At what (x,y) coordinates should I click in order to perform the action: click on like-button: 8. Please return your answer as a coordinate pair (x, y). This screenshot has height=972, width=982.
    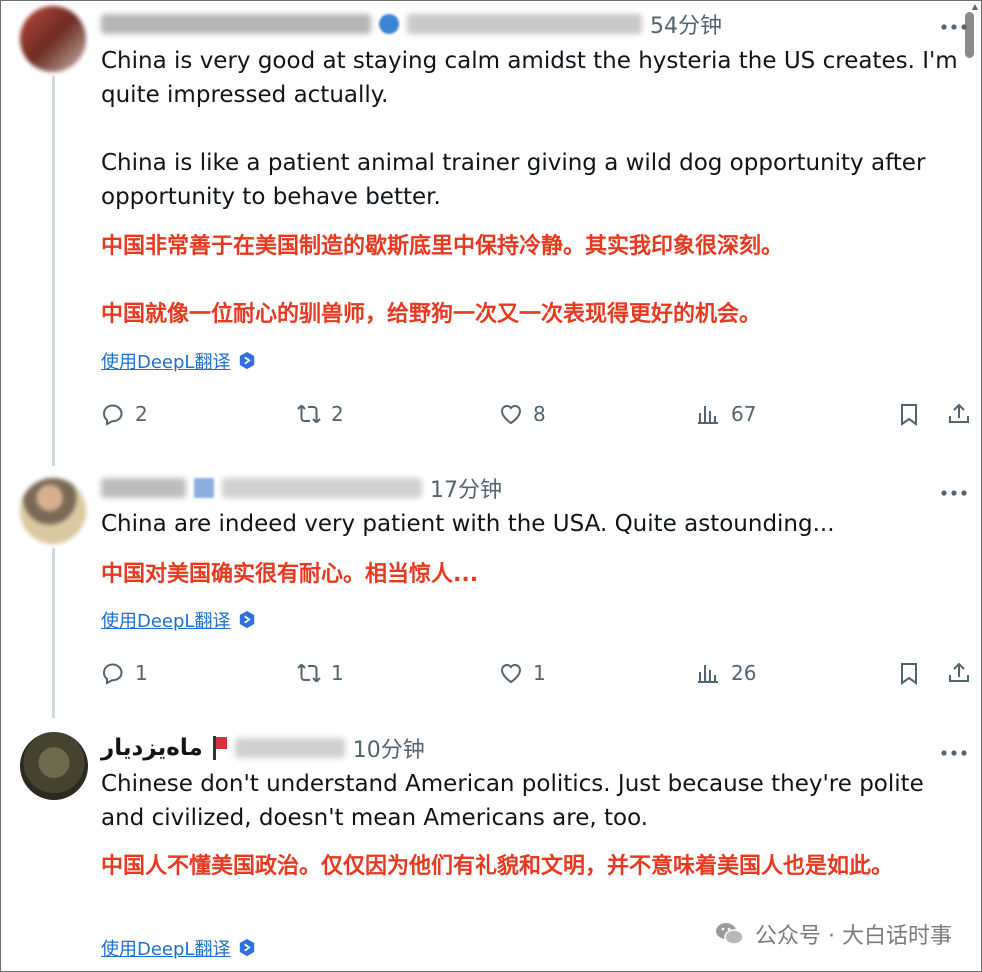
    Looking at the image, I should click on (522, 414).